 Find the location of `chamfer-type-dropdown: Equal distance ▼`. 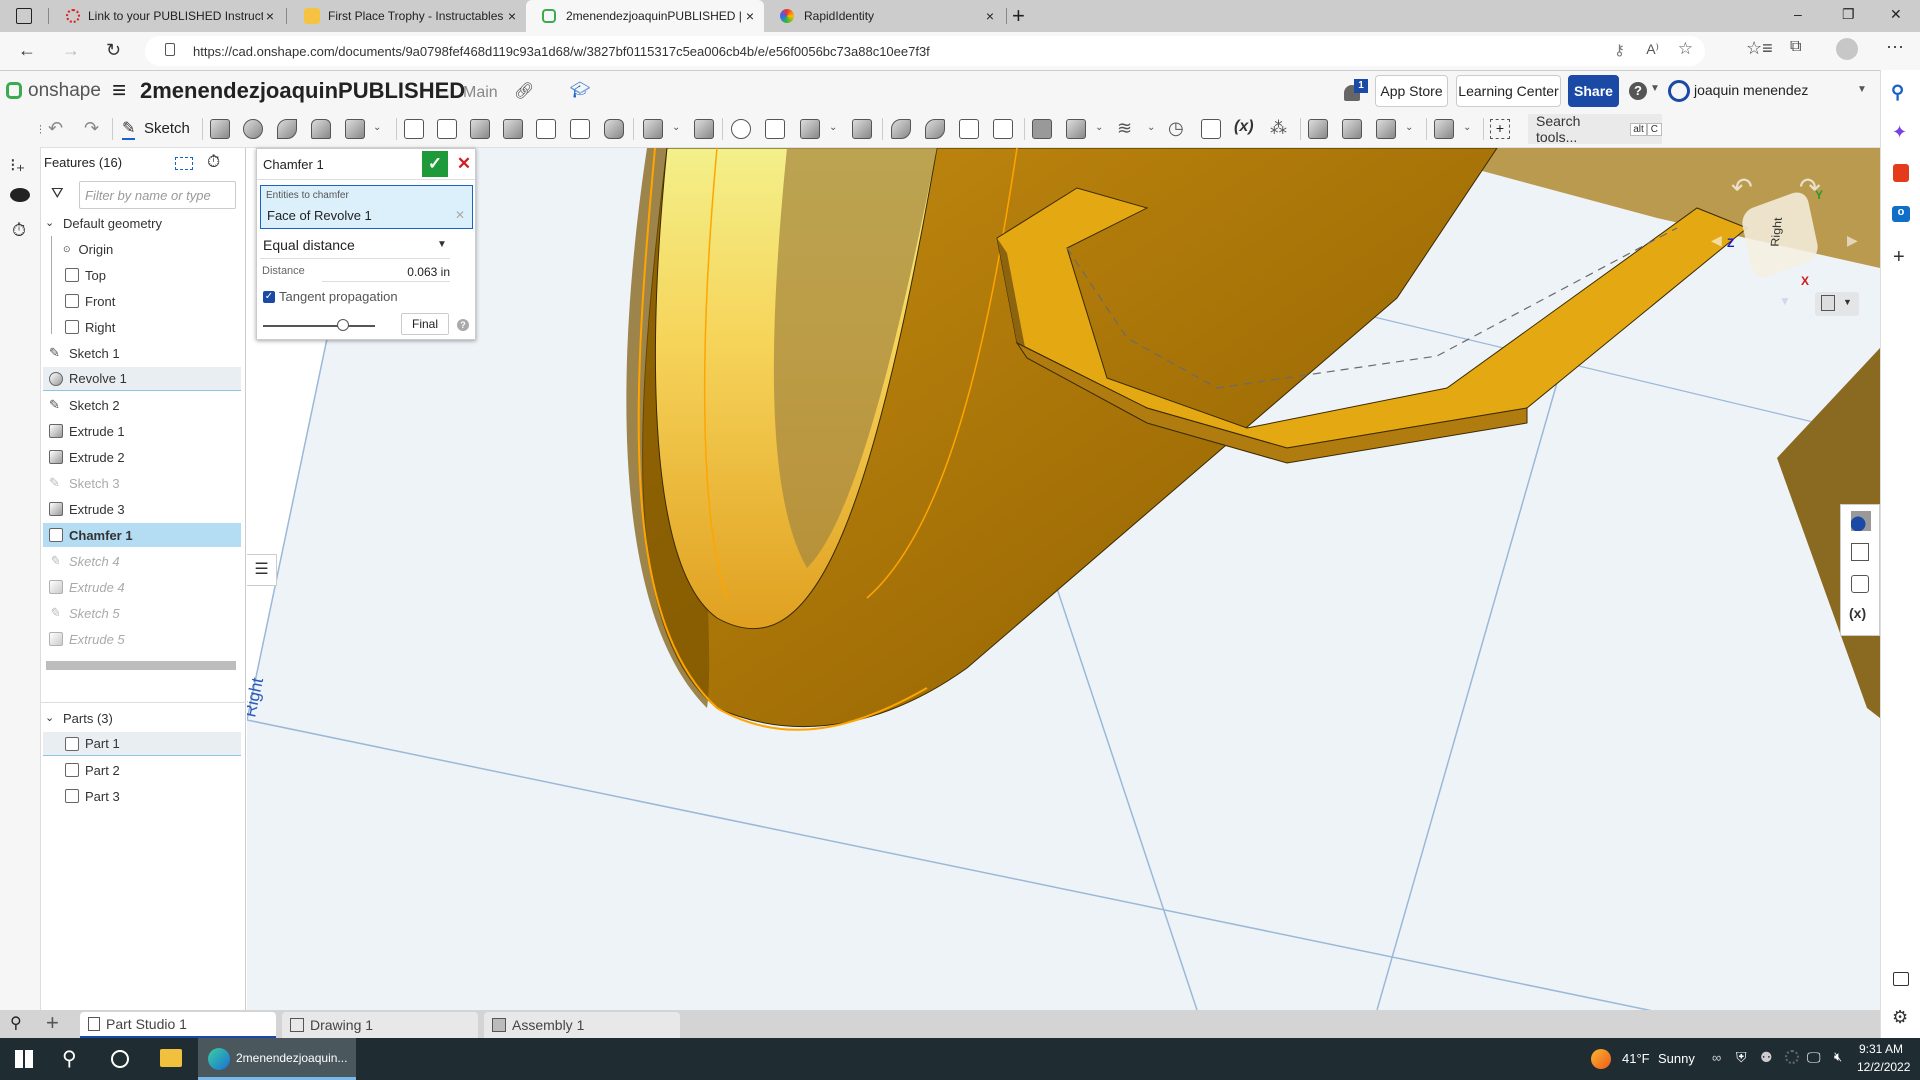

chamfer-type-dropdown: Equal distance ▼ is located at coordinates (355, 248).